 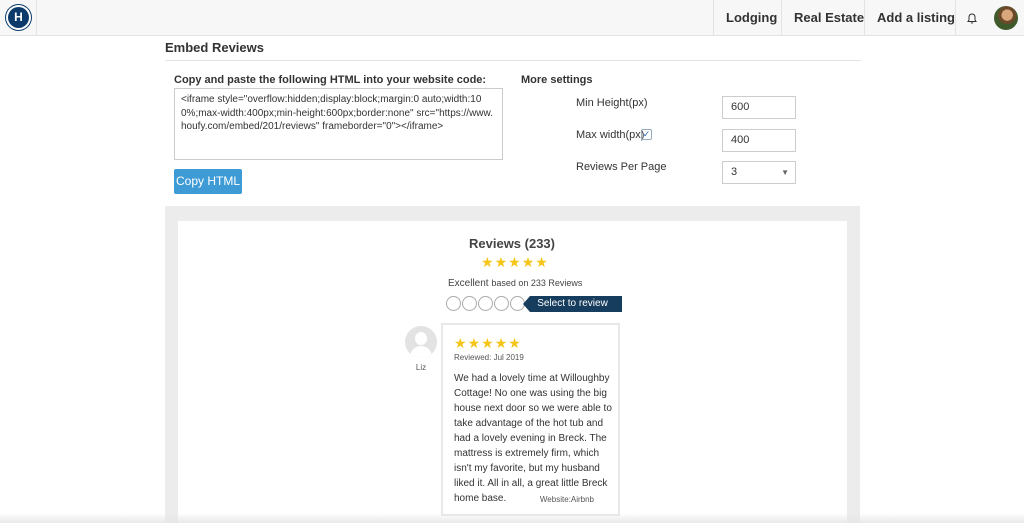 I want to click on copy-html-button: Copy HTML, so click(x=208, y=181).